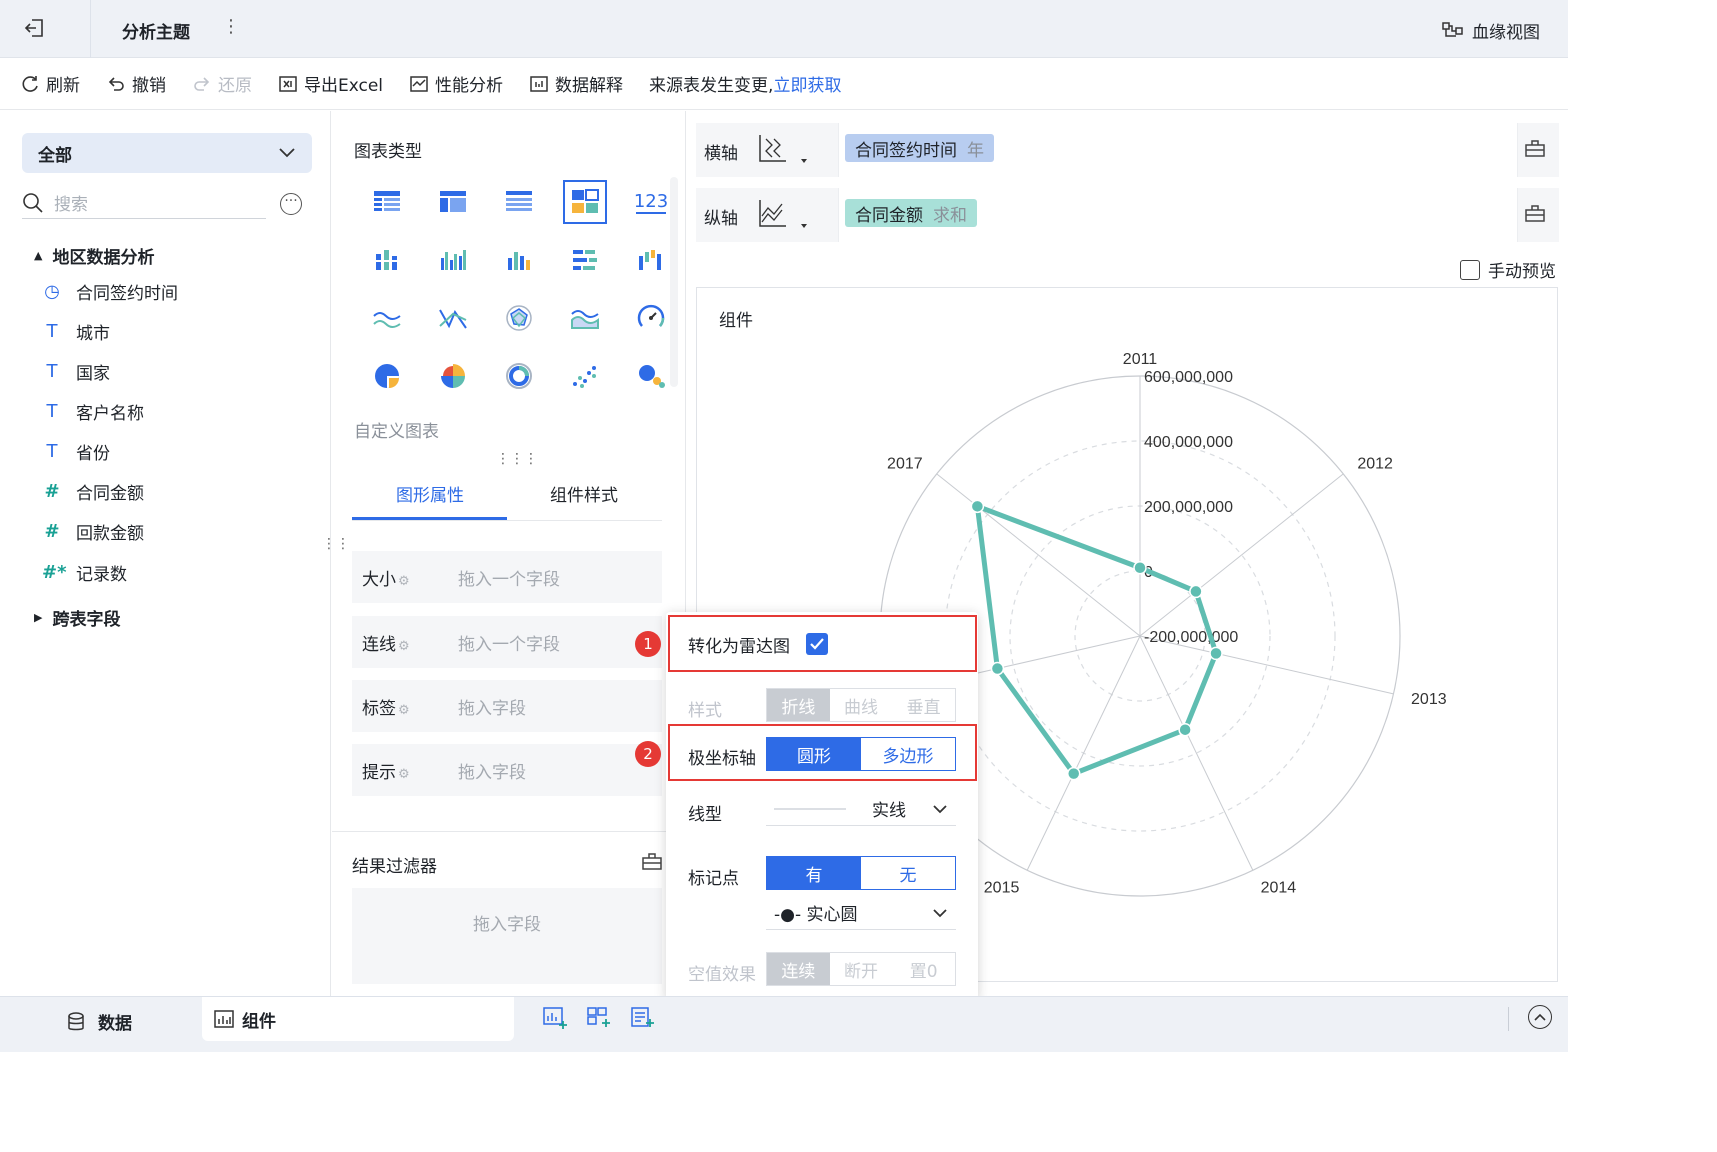  I want to click on chart-type-scatter-line, so click(453, 318).